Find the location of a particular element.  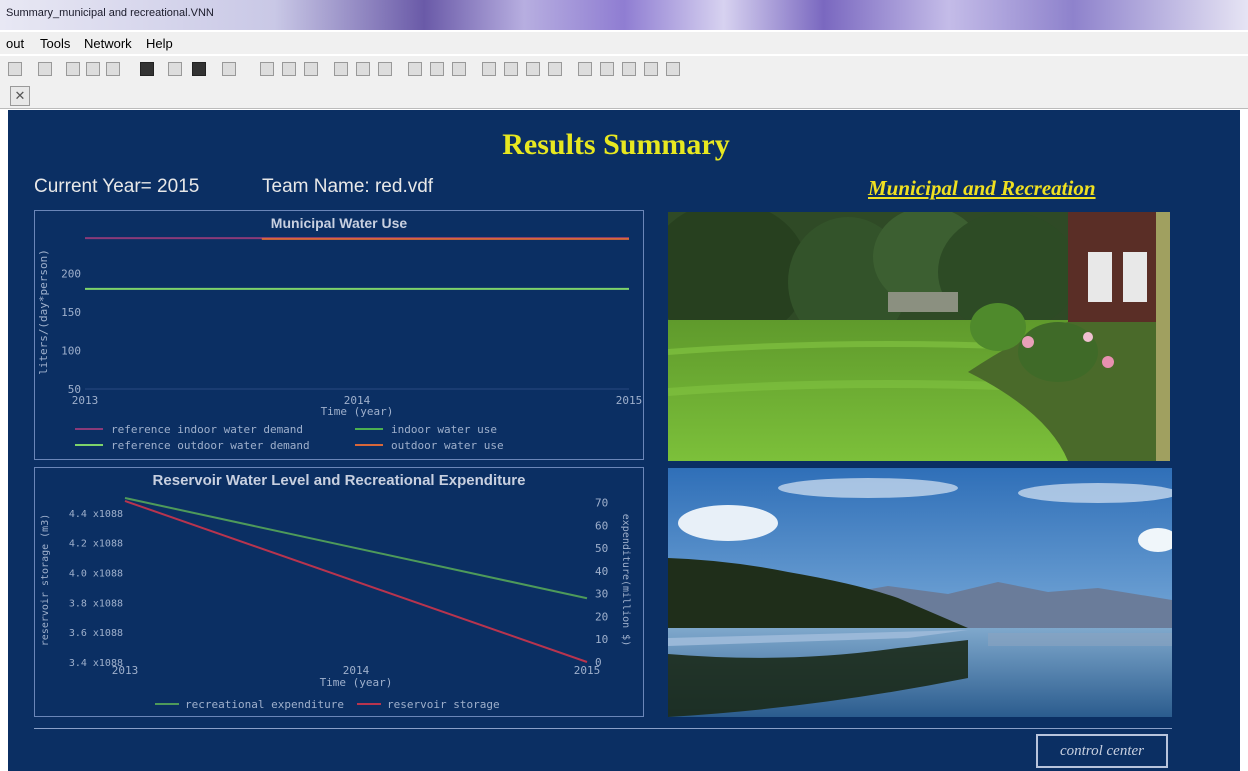

lake-mountains-photo is located at coordinates (920, 592).